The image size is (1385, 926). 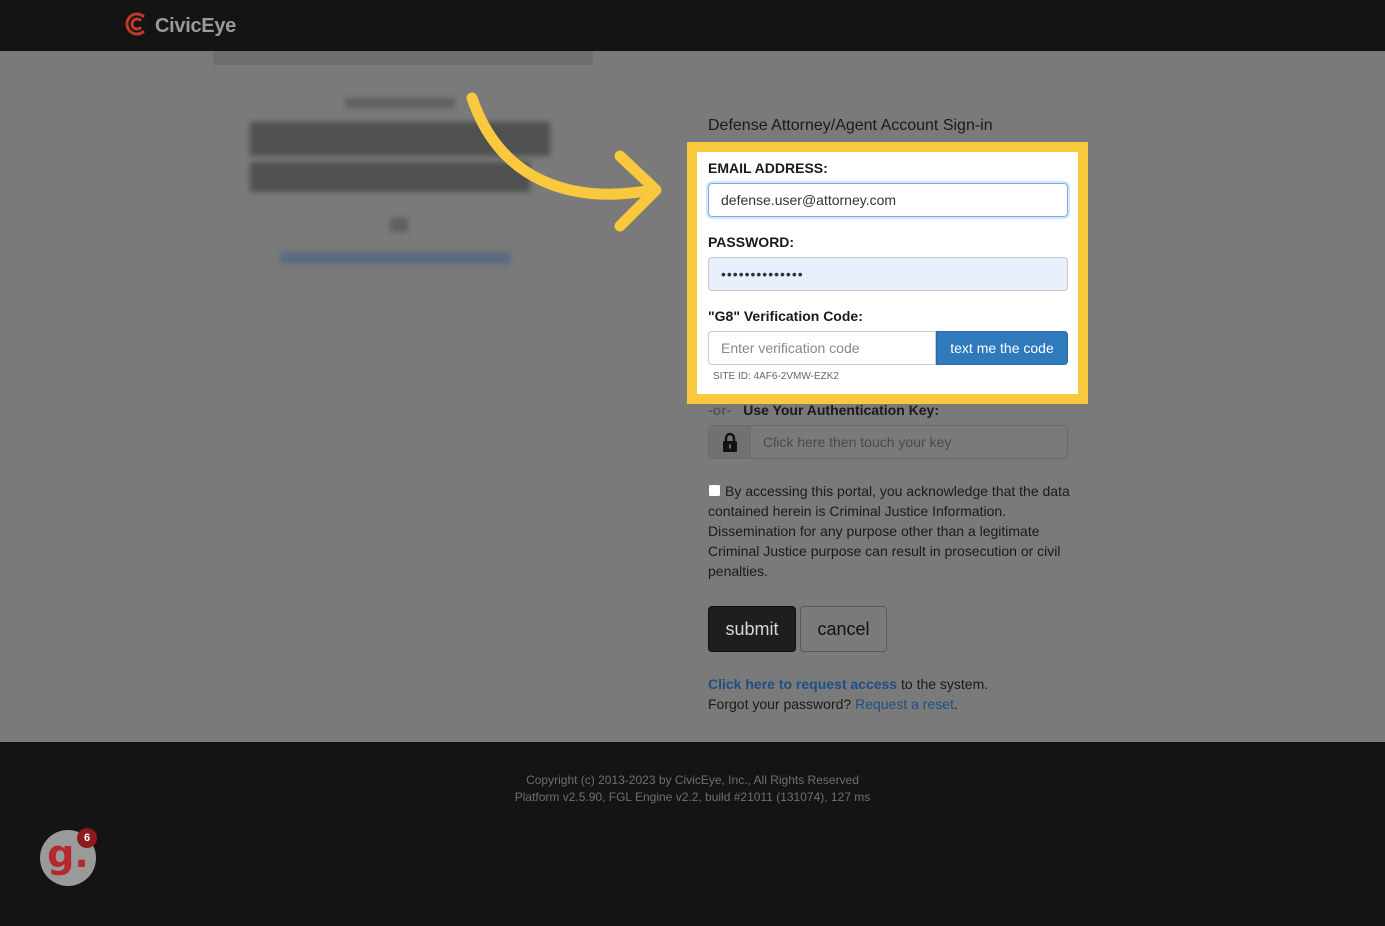 What do you see at coordinates (195, 26) in the screenshot?
I see `brand-name: CivicEye` at bounding box center [195, 26].